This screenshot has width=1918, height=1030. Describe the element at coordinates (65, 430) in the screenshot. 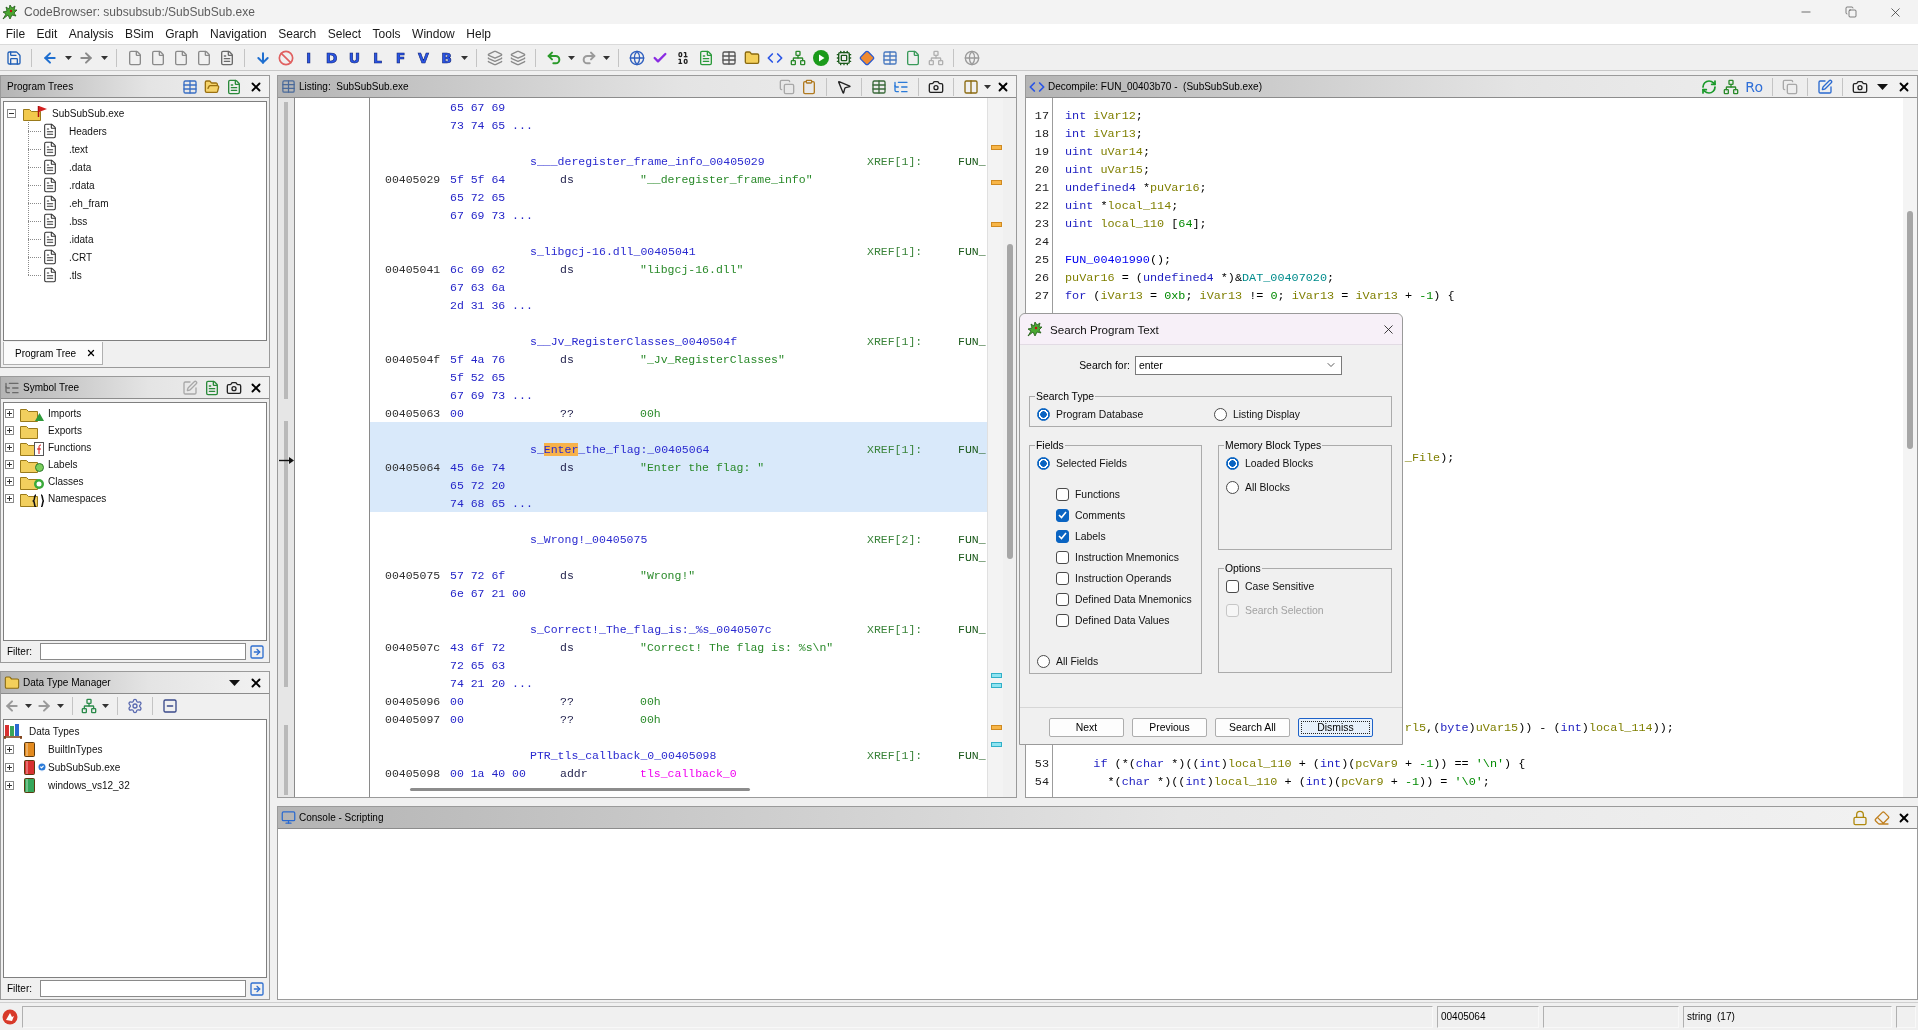

I see `tree-item: Exports` at that location.